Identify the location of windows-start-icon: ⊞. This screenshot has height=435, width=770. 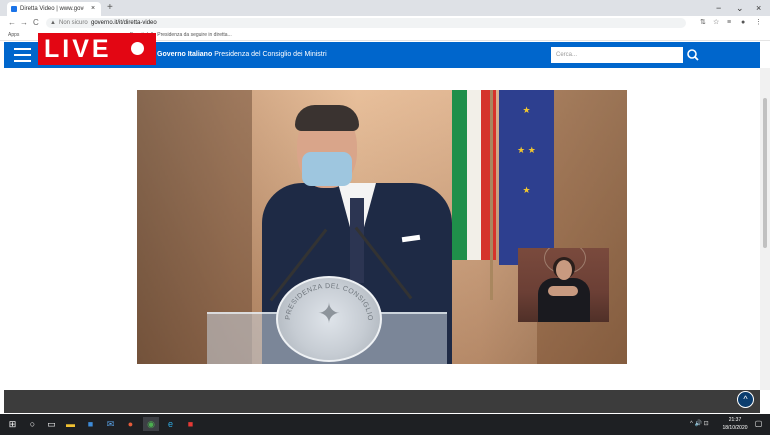
(12, 424).